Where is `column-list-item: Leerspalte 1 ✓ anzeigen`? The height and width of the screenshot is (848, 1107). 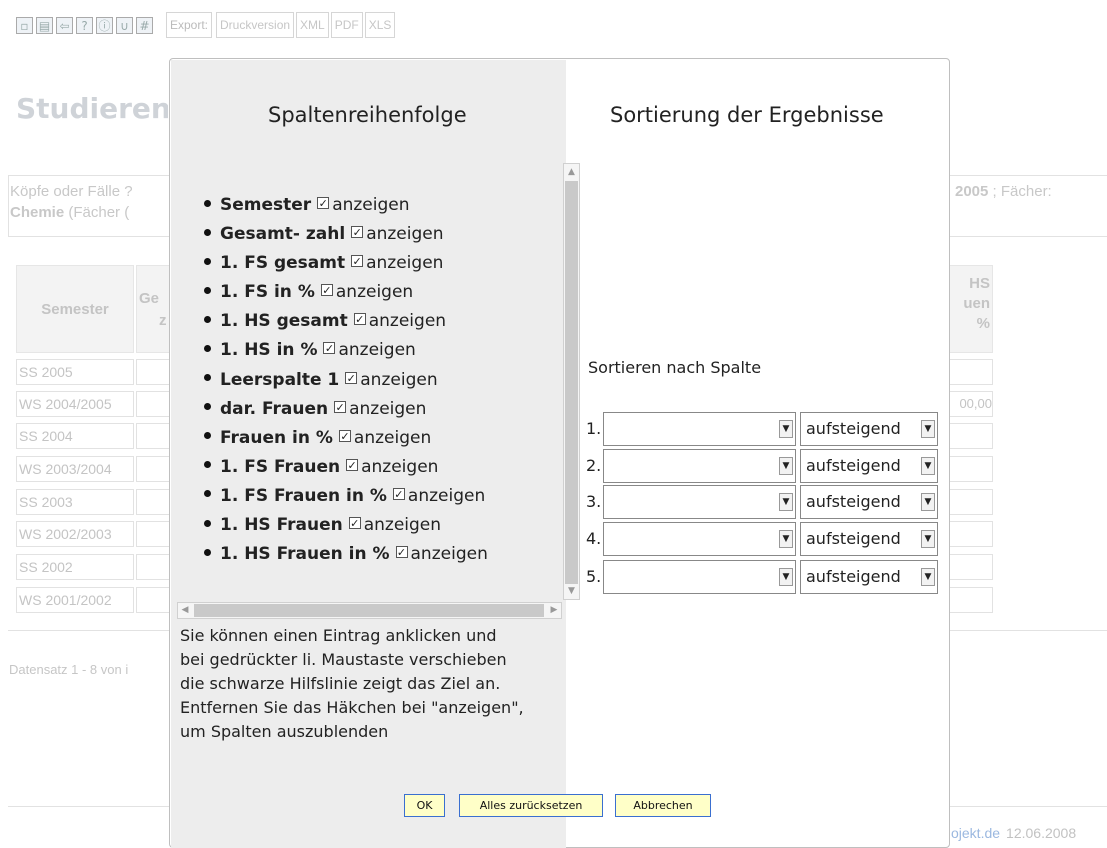 column-list-item: Leerspalte 1 ✓ anzeigen is located at coordinates (346, 380).